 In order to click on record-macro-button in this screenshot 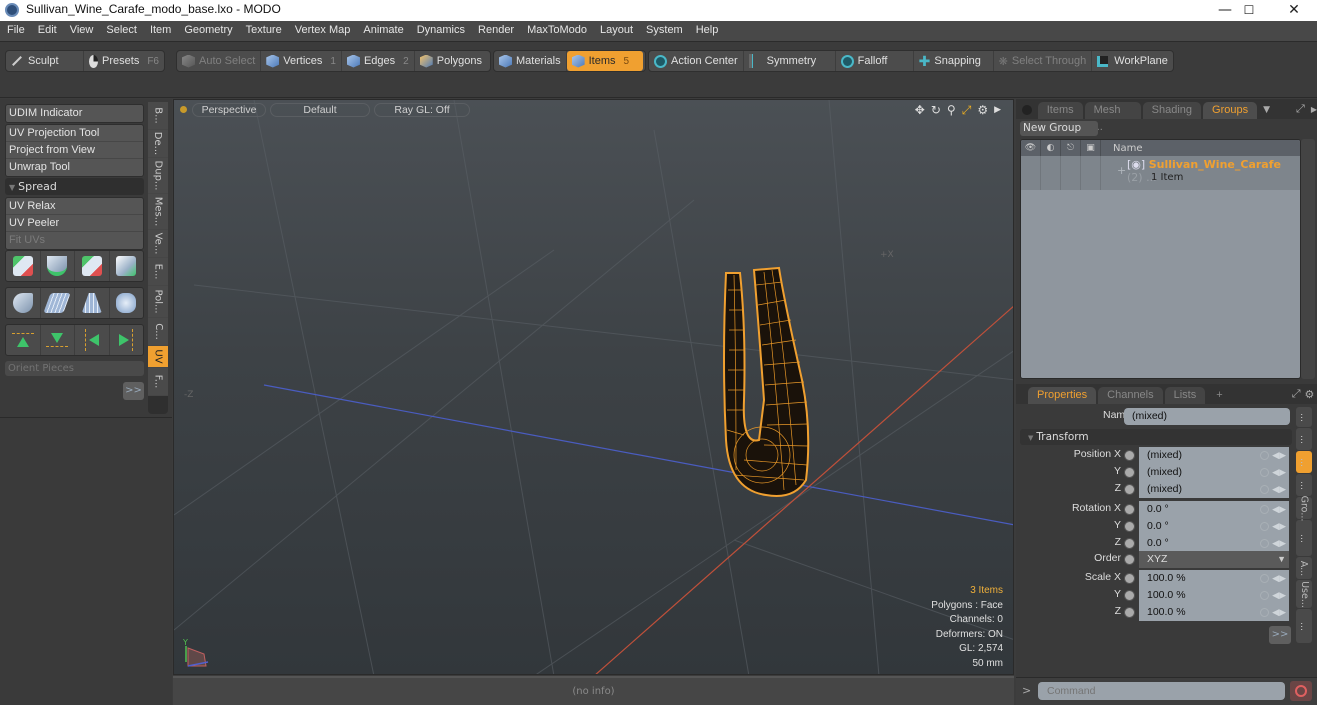, I will do `click(1301, 691)`.